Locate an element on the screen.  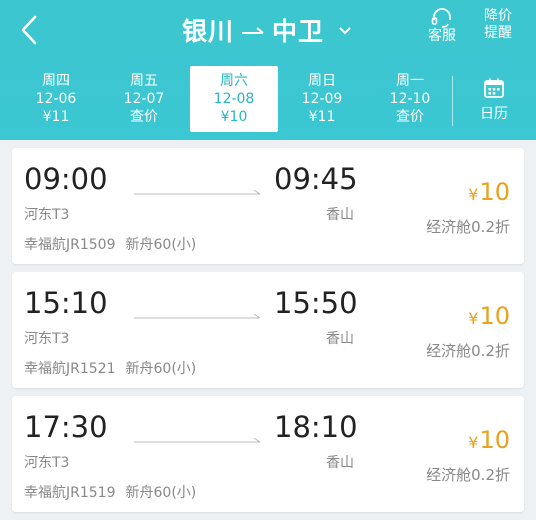
departure-time: 17:30 is located at coordinates (66, 427).